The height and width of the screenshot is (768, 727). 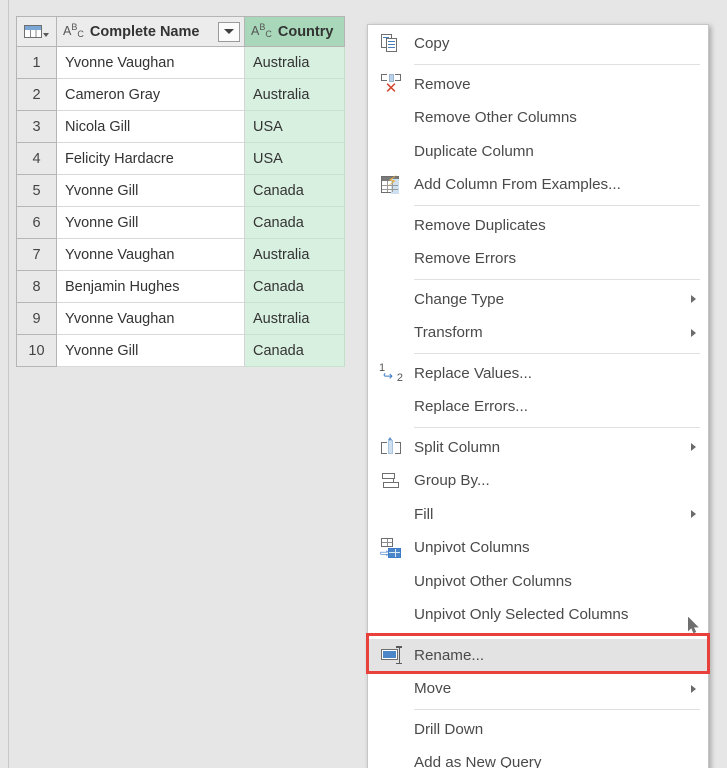 What do you see at coordinates (8, 384) in the screenshot?
I see `left-rail-divider` at bounding box center [8, 384].